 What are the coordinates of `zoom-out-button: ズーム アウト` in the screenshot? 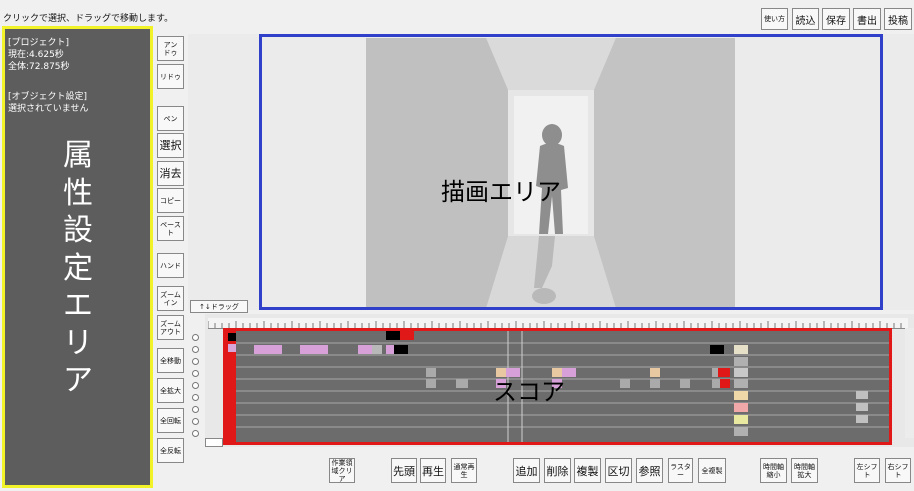 It's located at (170, 327).